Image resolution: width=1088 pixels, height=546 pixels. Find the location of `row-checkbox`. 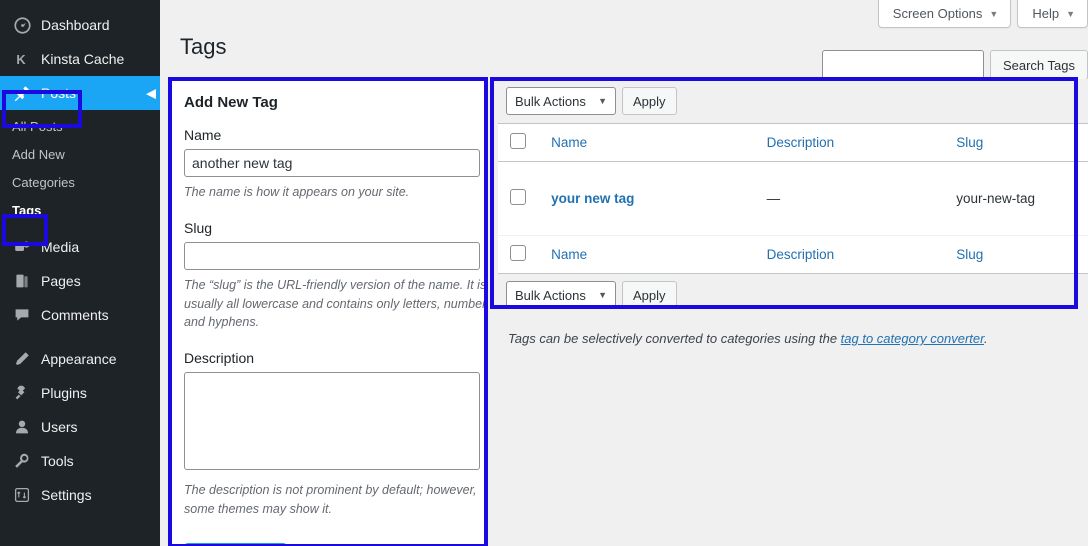

row-checkbox is located at coordinates (518, 197).